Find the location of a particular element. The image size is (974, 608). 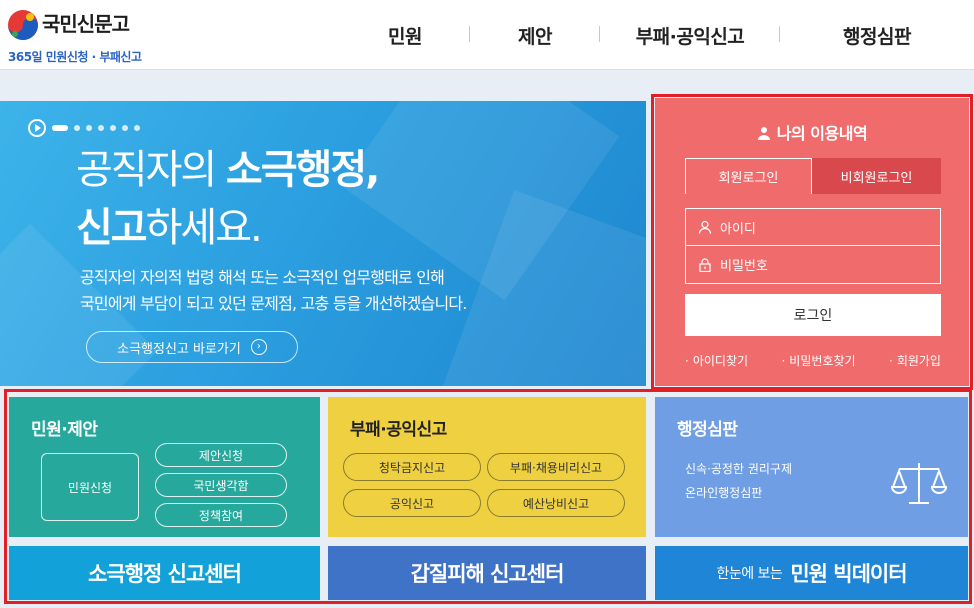

main-nav: 민원 제안 부패·공익신고 행정심판 is located at coordinates (657, 35).